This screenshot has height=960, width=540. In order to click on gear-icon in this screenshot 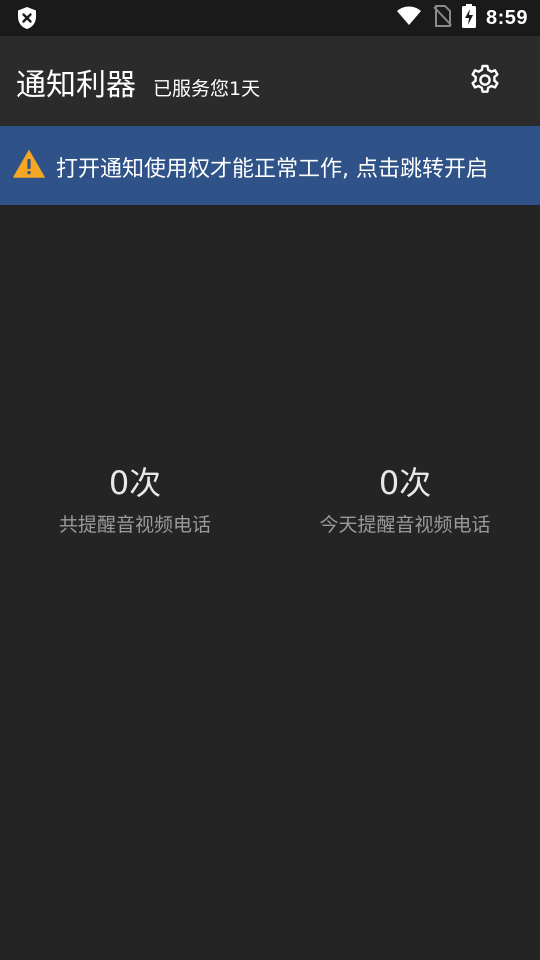, I will do `click(485, 82)`.